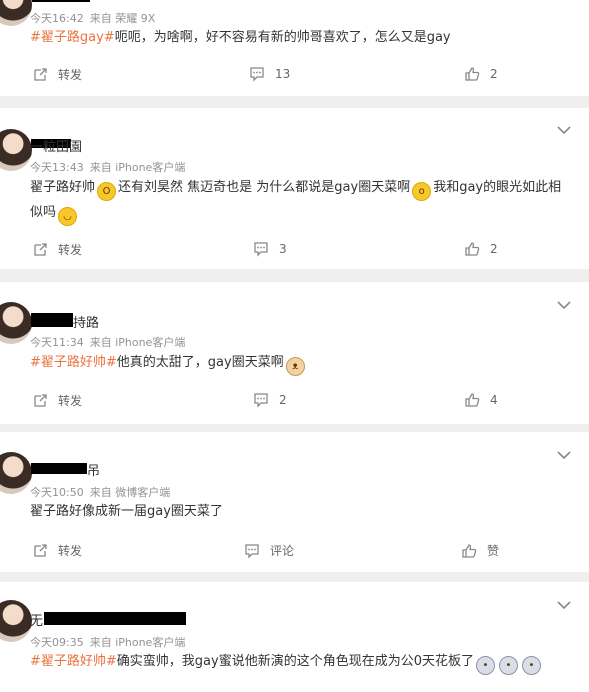 The width and height of the screenshot is (589, 692). I want to click on comment-body: 他真的太甜了，gay圈天菜啊, so click(200, 362).